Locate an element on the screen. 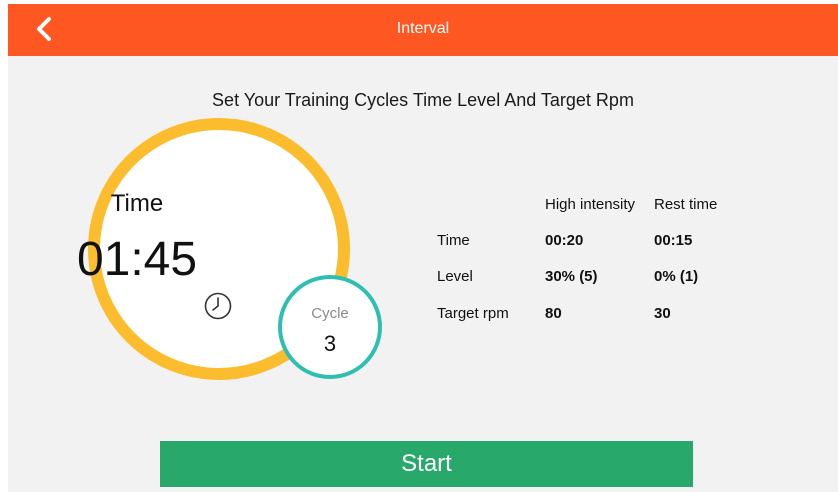 The image size is (838, 492). page-title: Interval is located at coordinates (423, 28).